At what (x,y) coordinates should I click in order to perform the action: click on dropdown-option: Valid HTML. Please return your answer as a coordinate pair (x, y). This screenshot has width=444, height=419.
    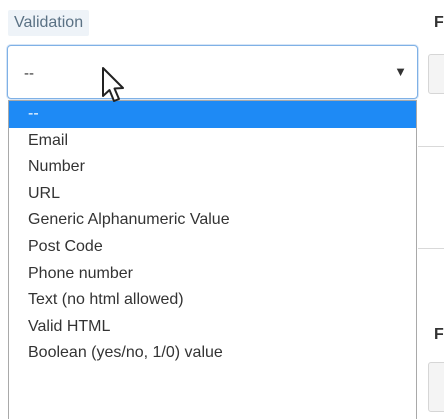
    Looking at the image, I should click on (212, 327).